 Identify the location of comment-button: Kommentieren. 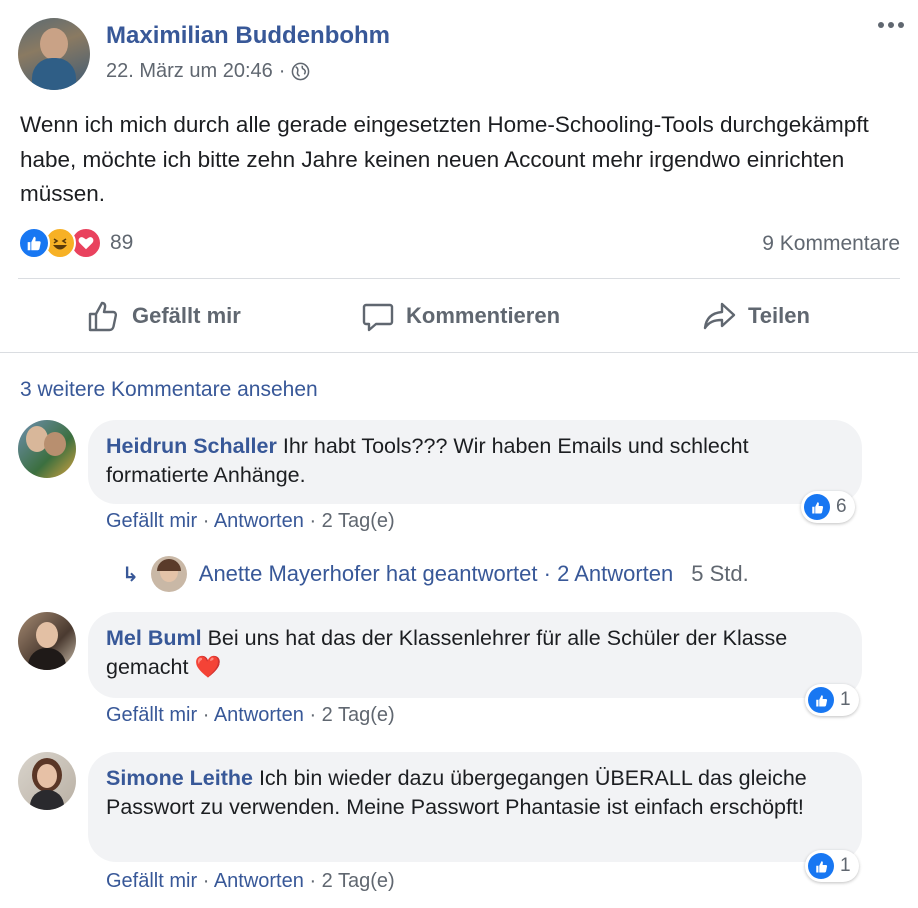
(460, 316).